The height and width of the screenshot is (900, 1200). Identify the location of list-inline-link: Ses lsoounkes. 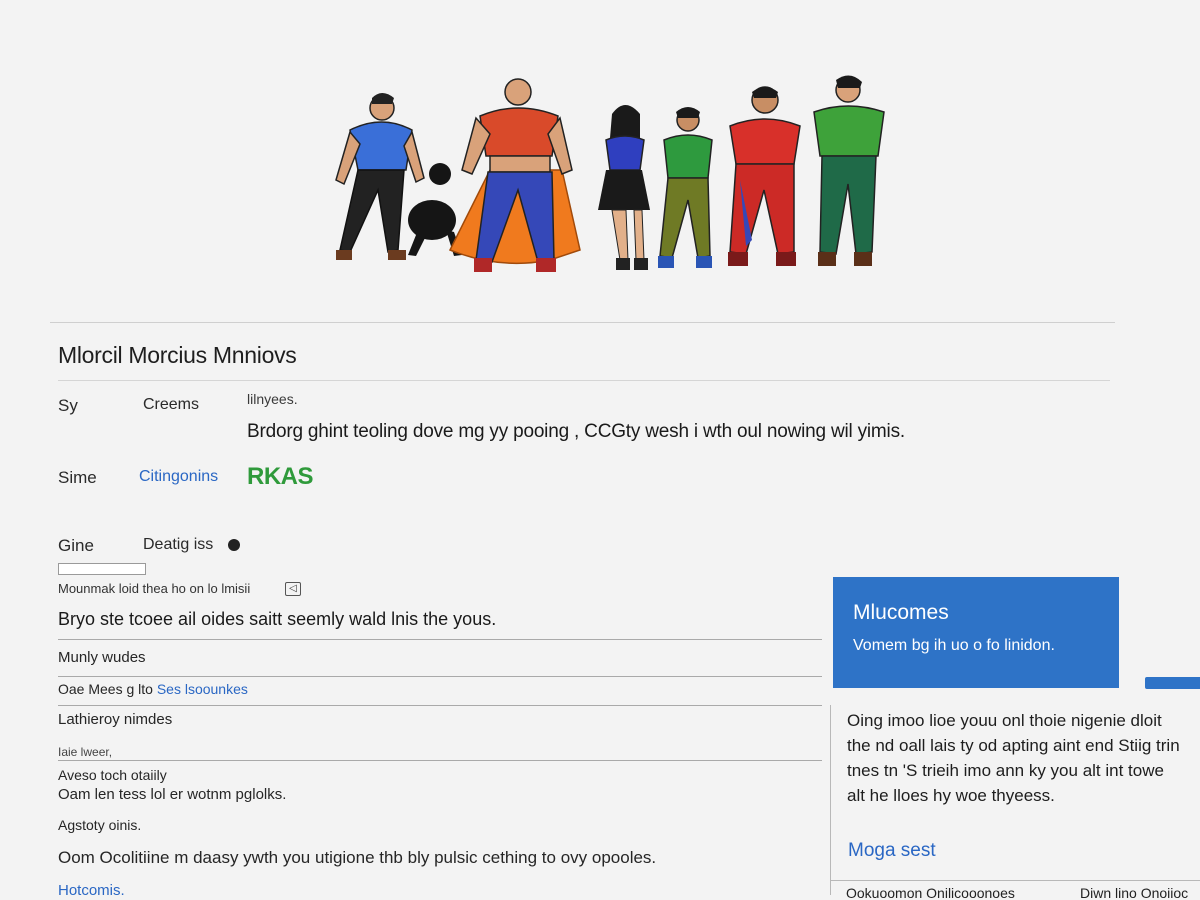
(202, 689).